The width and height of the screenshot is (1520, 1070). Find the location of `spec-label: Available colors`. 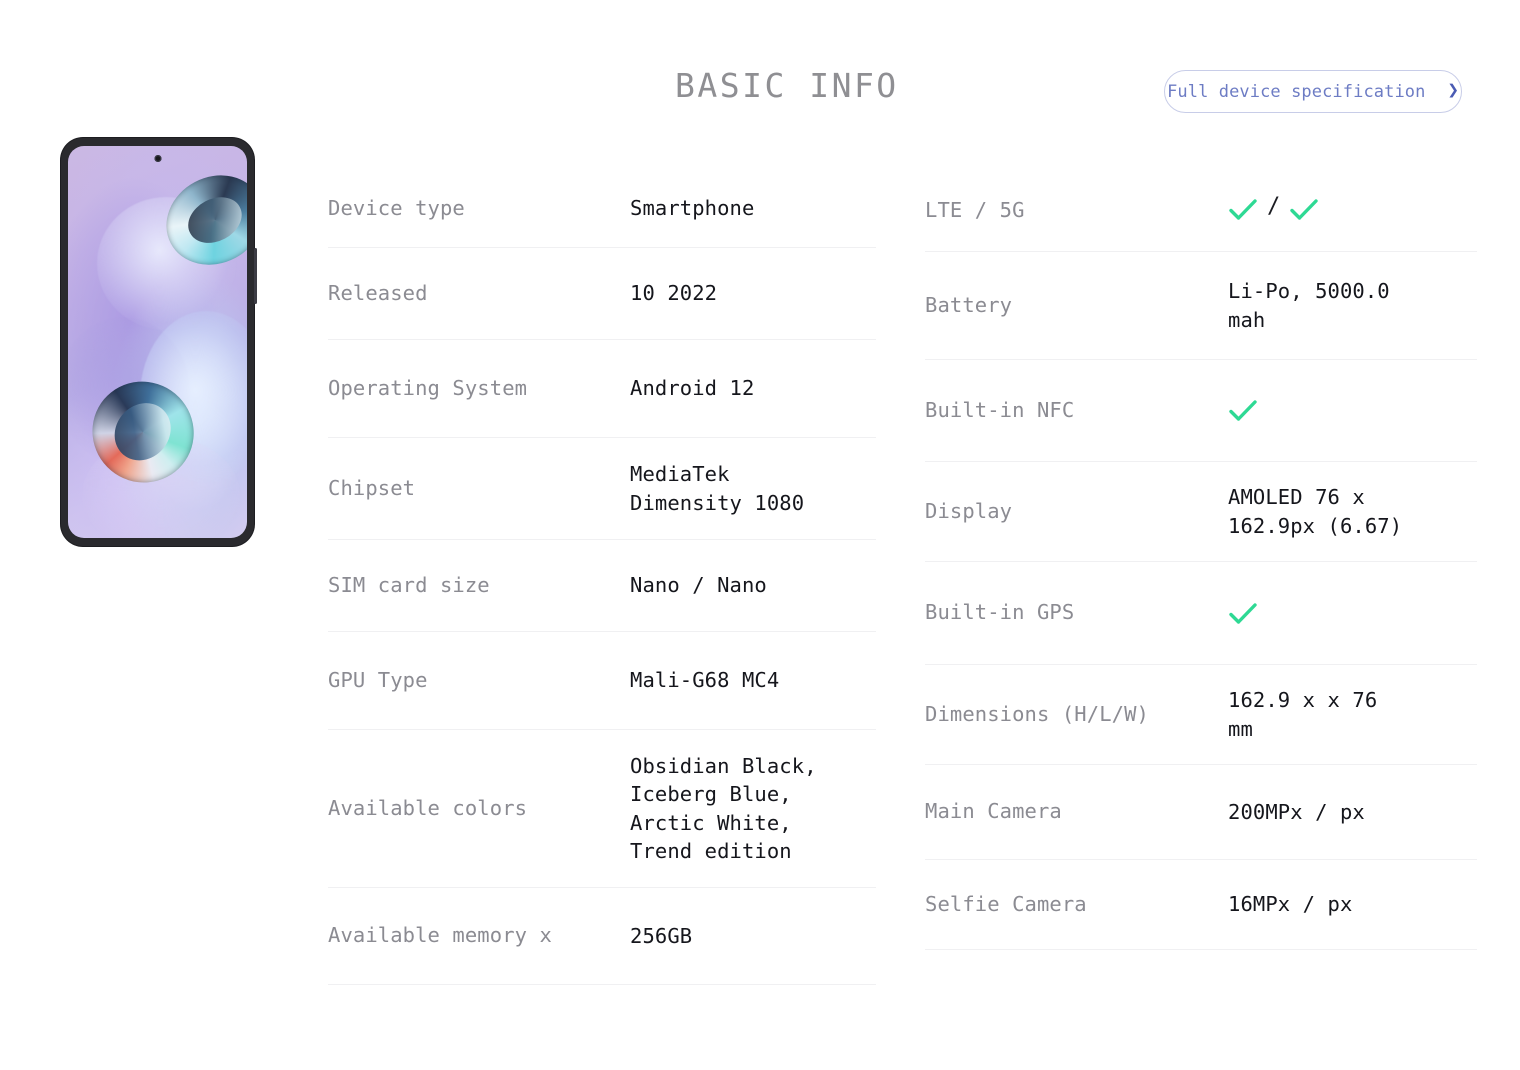

spec-label: Available colors is located at coordinates (428, 807).